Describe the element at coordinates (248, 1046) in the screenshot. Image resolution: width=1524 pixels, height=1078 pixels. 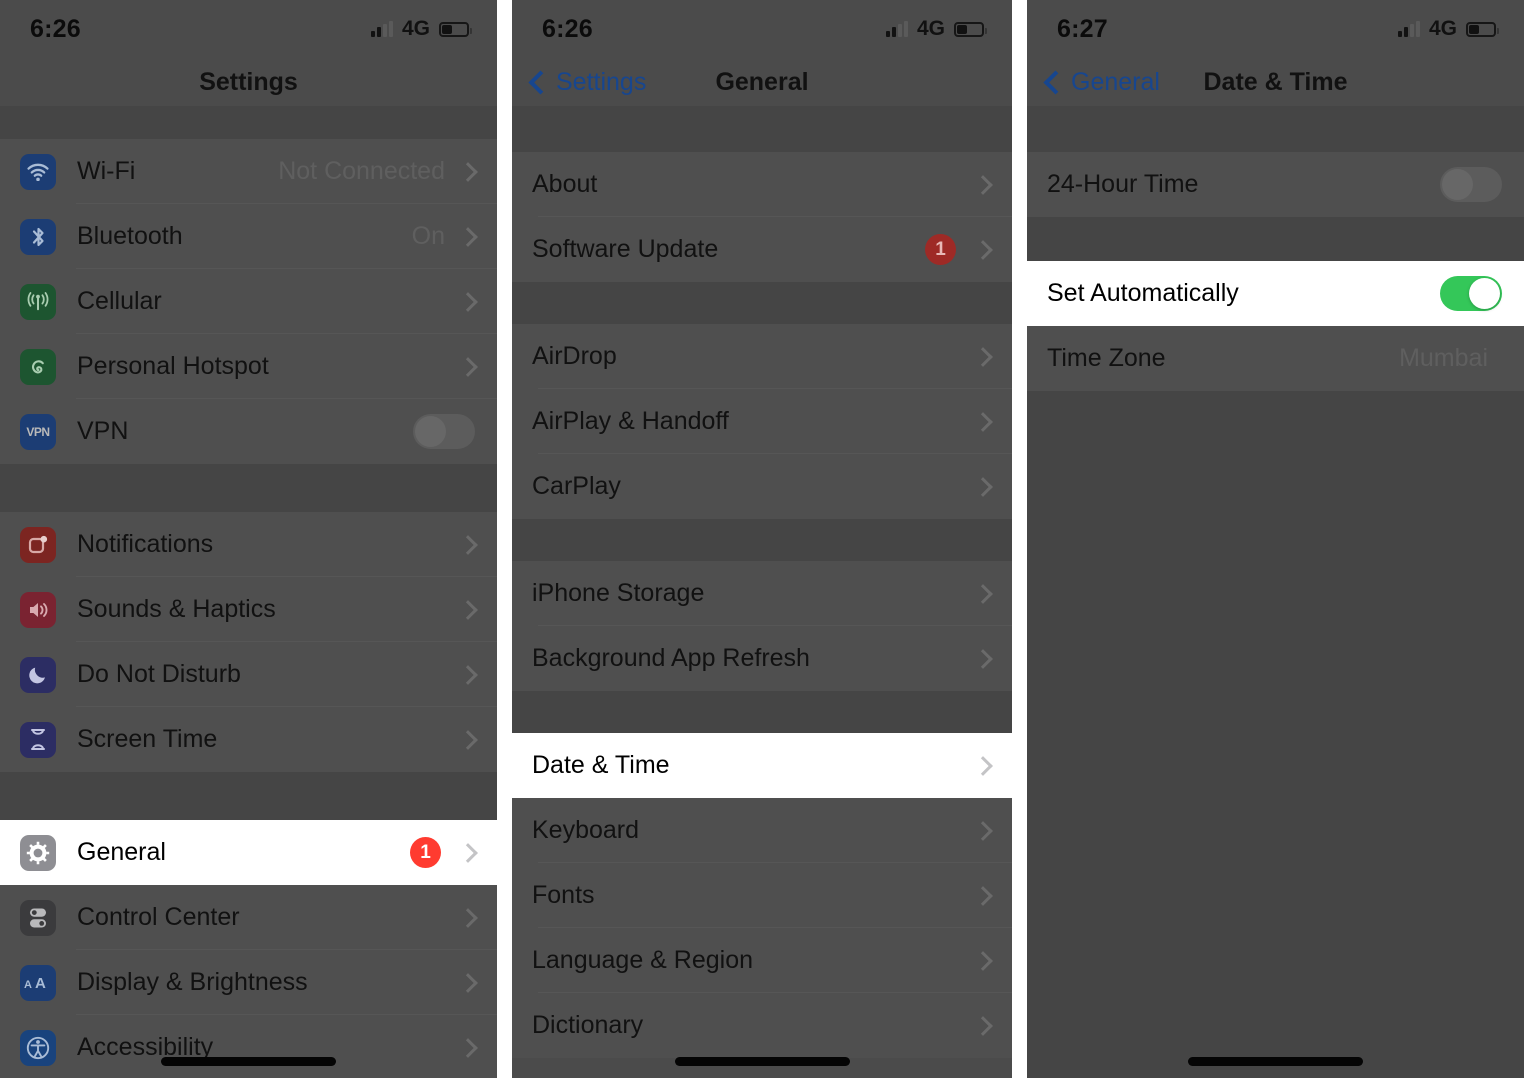
I see `sidebar-item-accessibility: Accessibility` at that location.